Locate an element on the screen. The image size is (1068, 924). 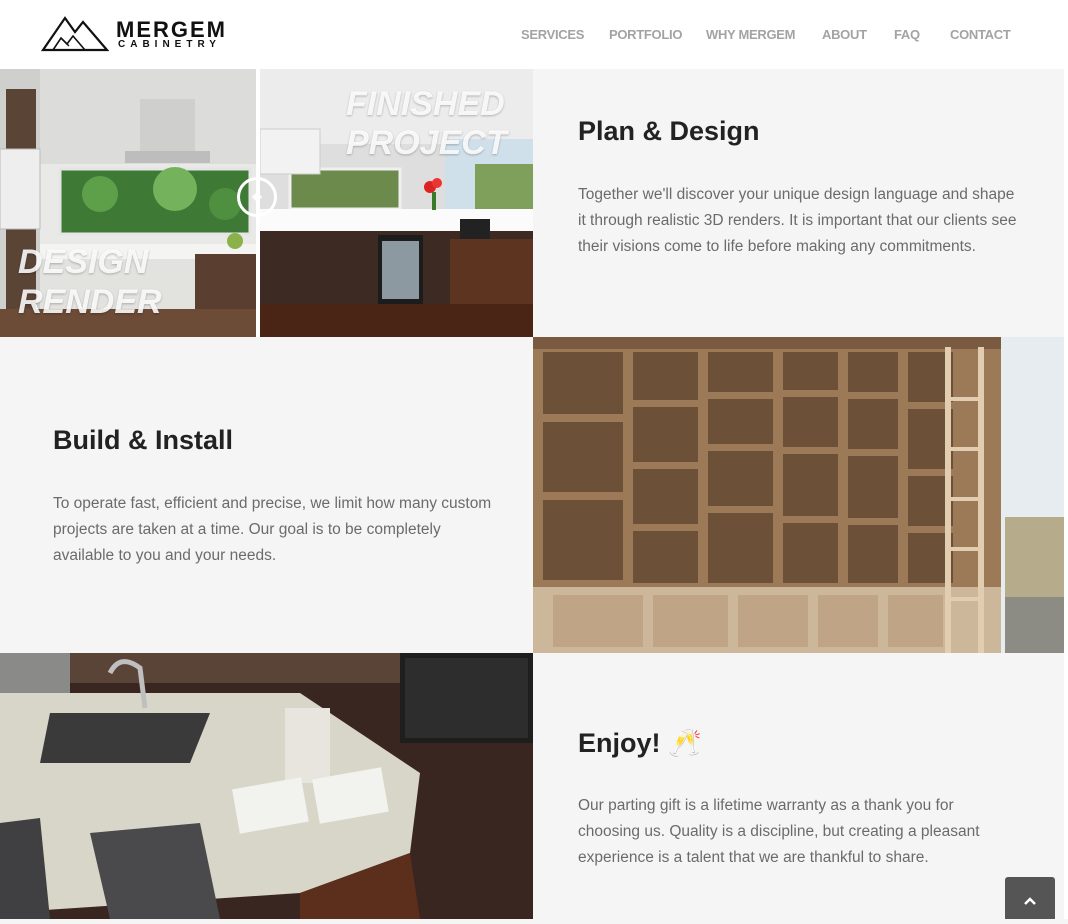
finished-project-image: FINISHED PROJECT is located at coordinates (396, 203).